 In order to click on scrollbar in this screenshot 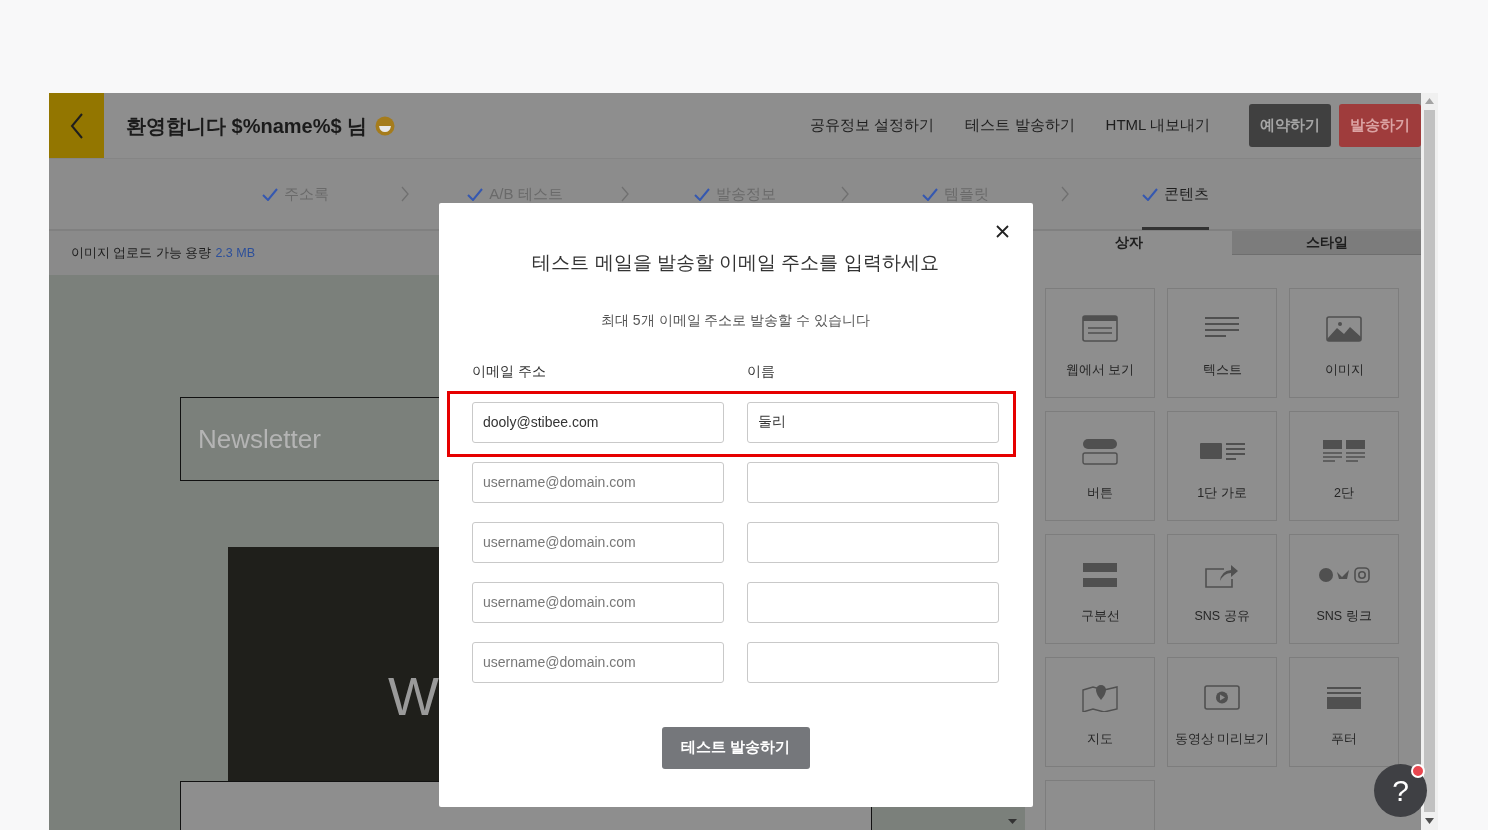, I will do `click(1429, 461)`.